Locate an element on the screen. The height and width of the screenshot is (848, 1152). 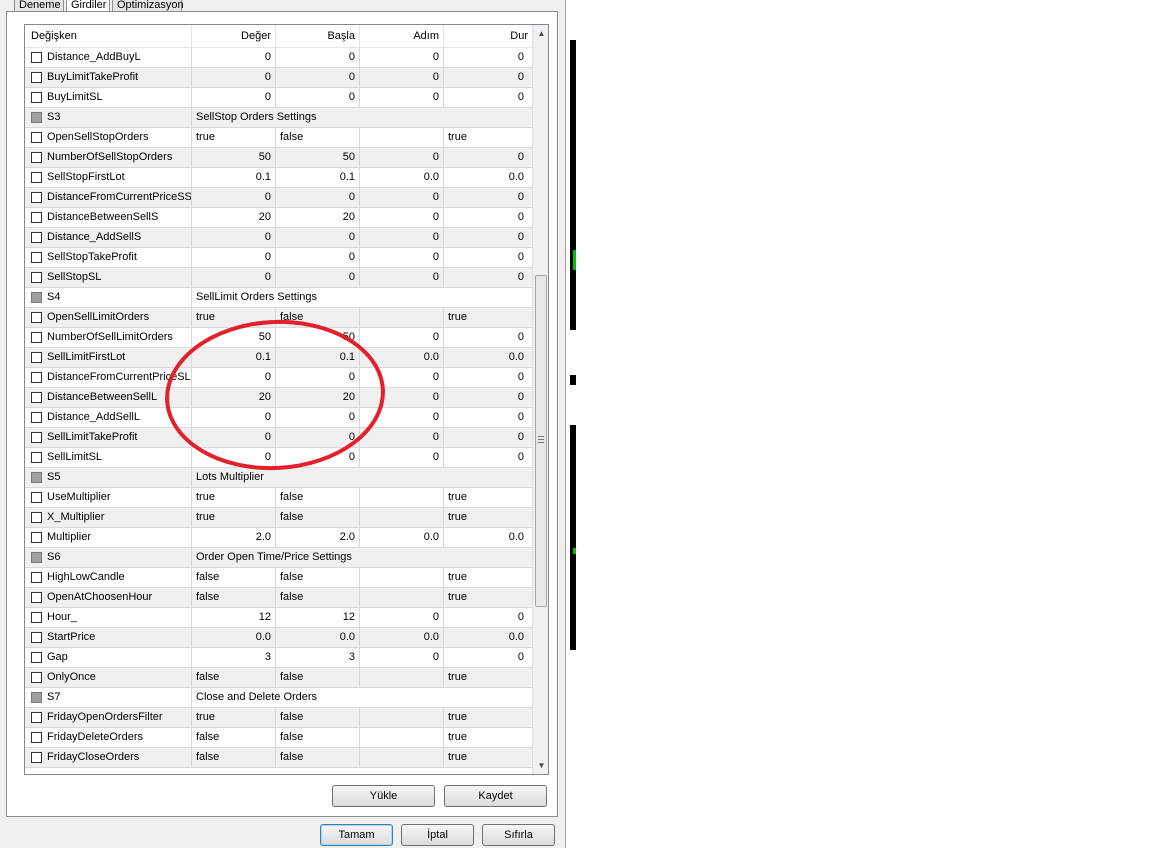
table-row: Hour_ 12 12 0 0 is located at coordinates (278, 618).